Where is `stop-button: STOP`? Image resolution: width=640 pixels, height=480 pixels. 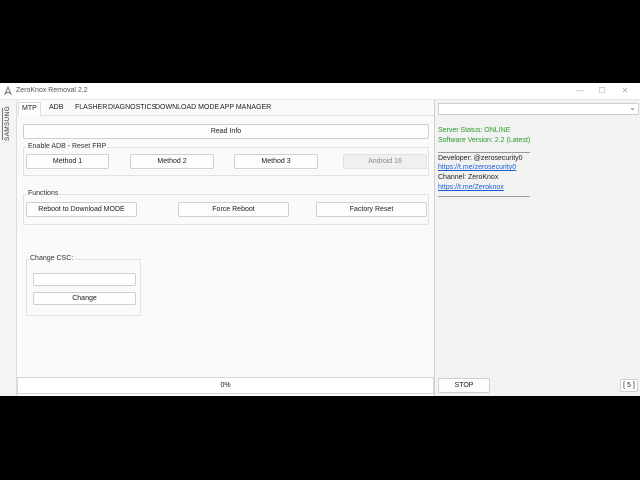 stop-button: STOP is located at coordinates (464, 385).